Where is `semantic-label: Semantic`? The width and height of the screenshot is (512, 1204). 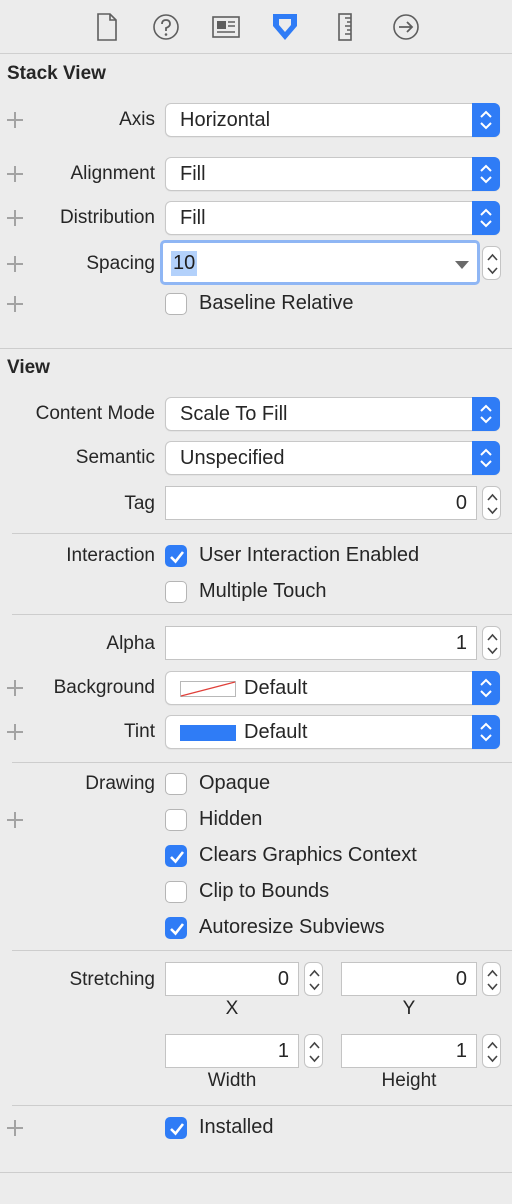 semantic-label: Semantic is located at coordinates (115, 457).